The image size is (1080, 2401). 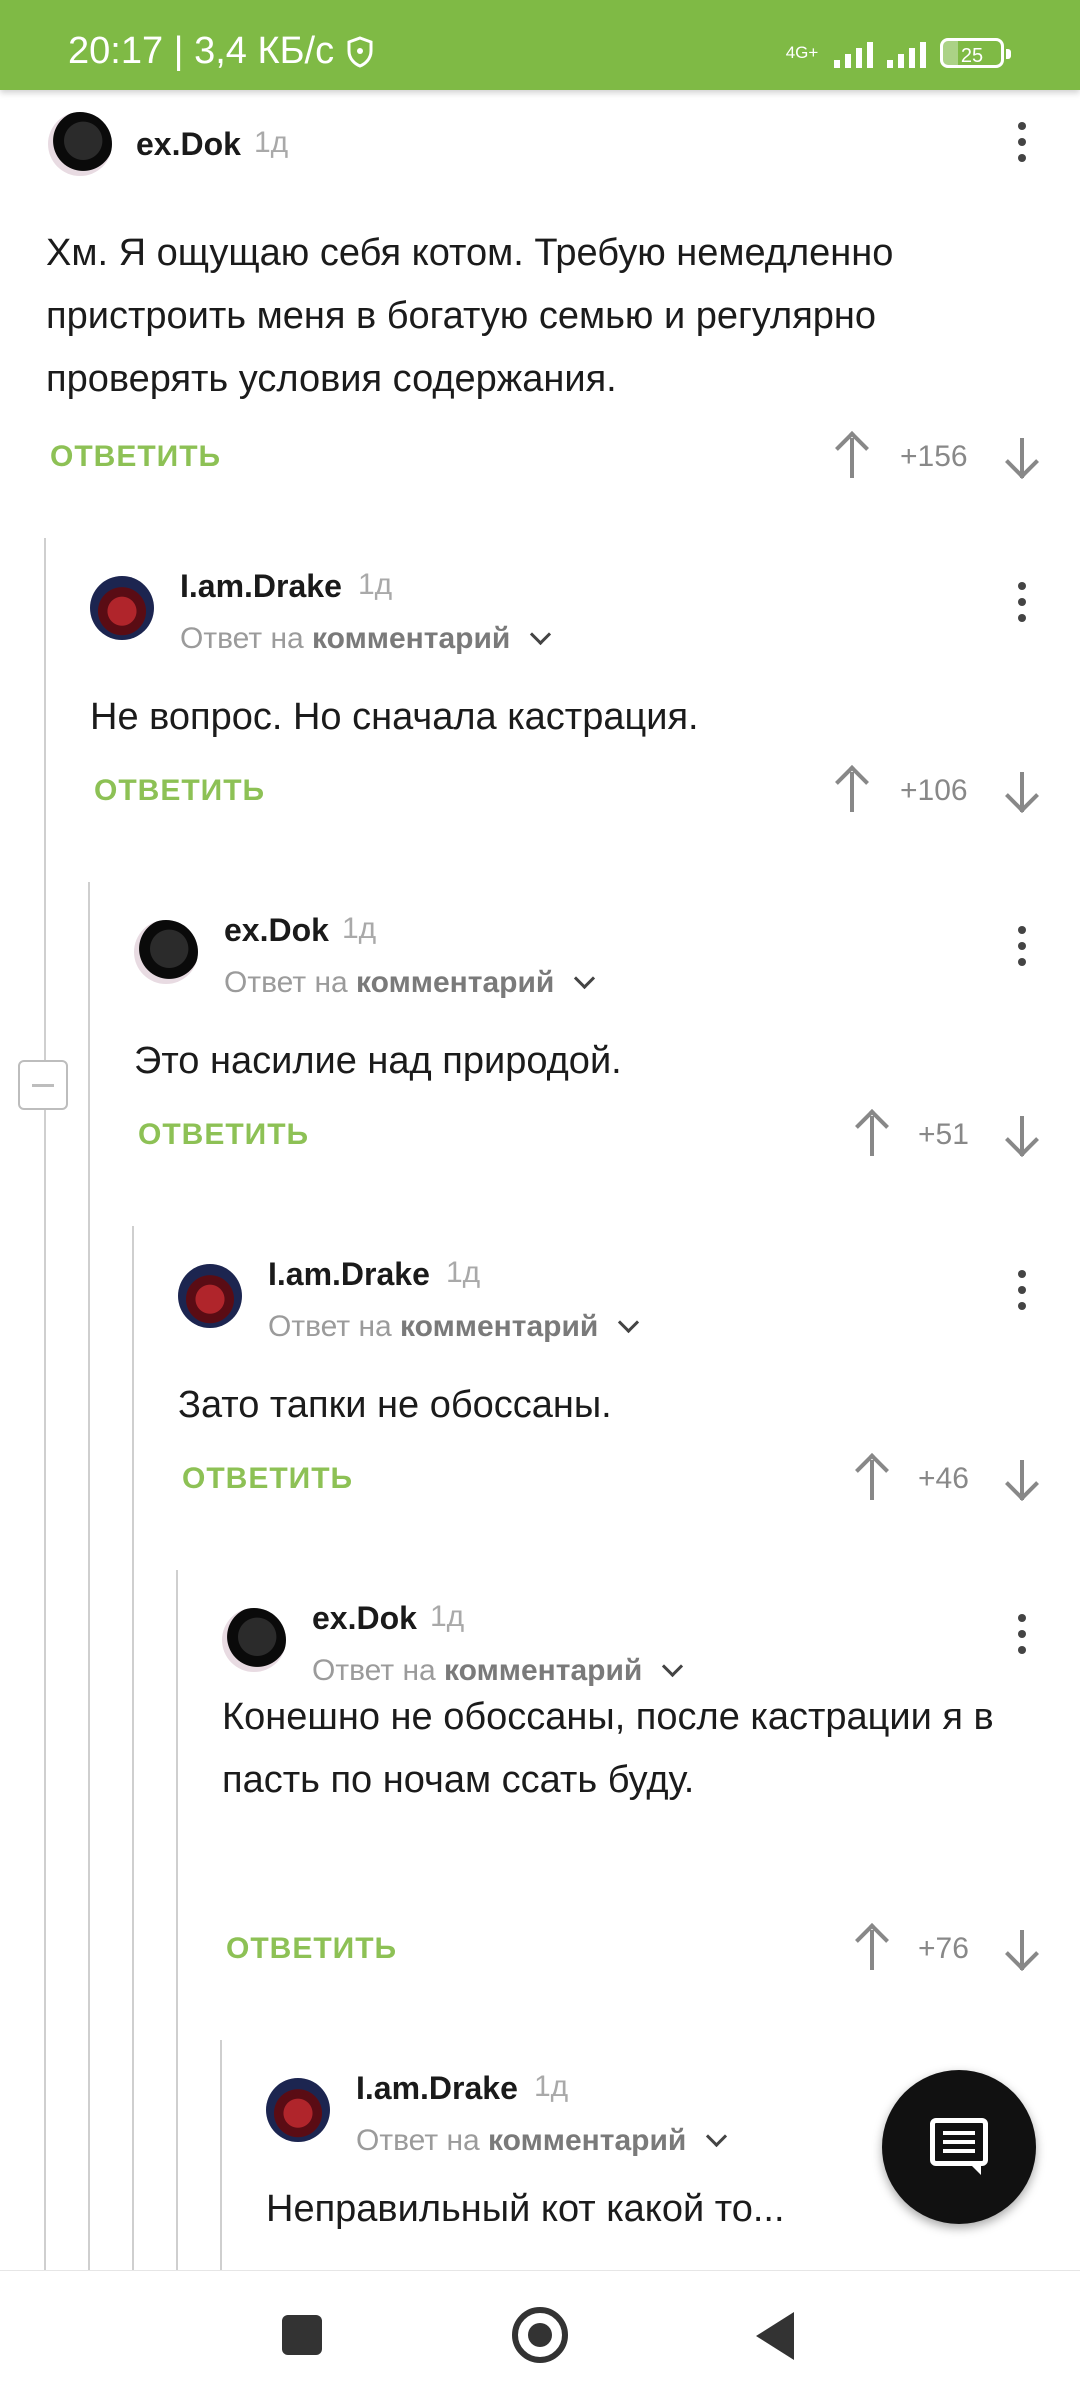 What do you see at coordinates (943, 1134) in the screenshot?
I see `comment-score: +51` at bounding box center [943, 1134].